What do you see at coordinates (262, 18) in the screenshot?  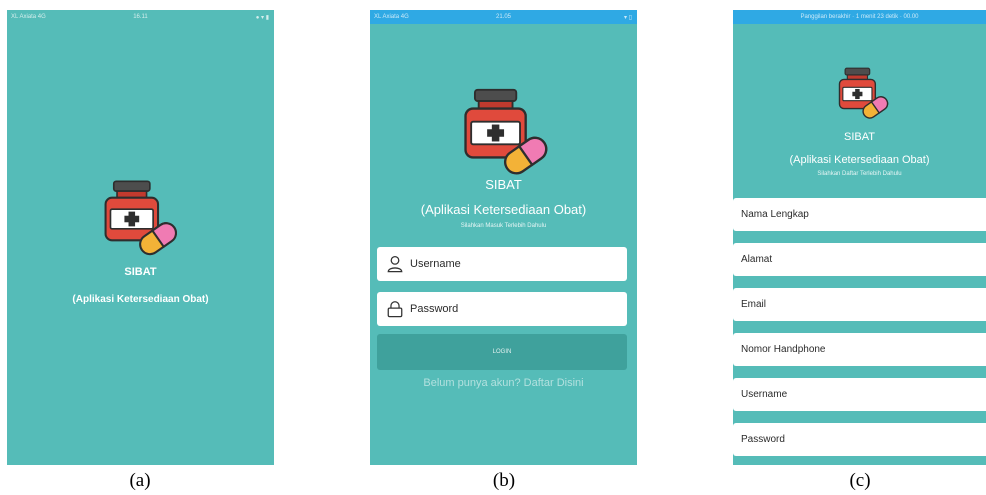 I see `status-indicators: ● ▾ ▮` at bounding box center [262, 18].